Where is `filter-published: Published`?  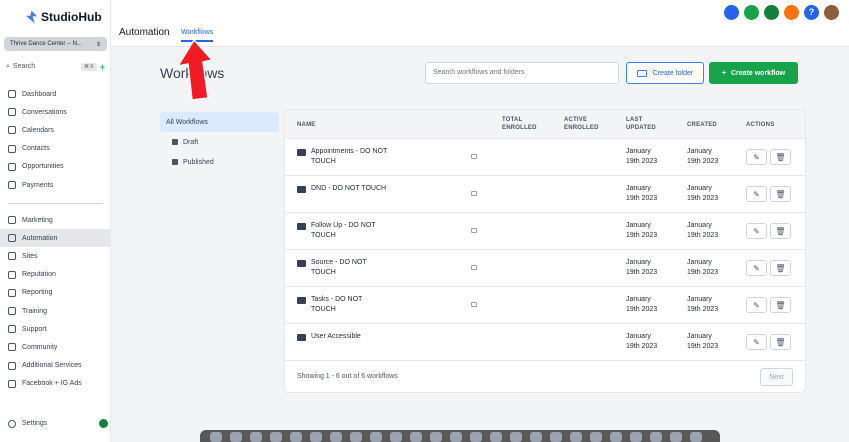
filter-published: Published is located at coordinates (219, 162).